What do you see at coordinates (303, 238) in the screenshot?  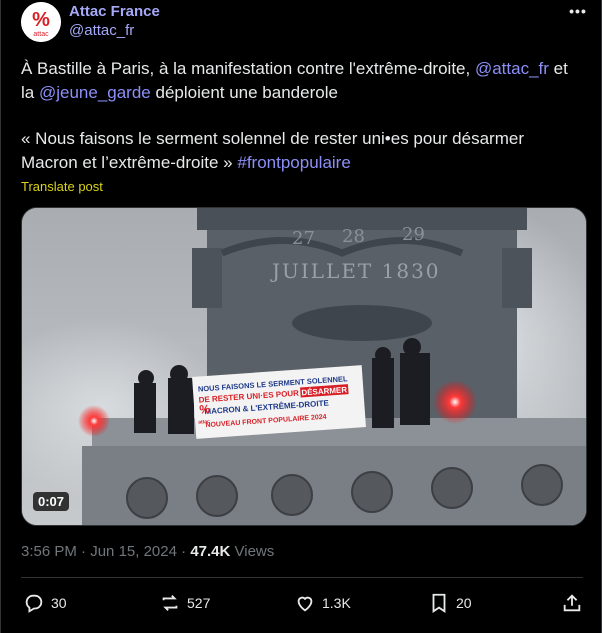 I see `svg-text: 27` at bounding box center [303, 238].